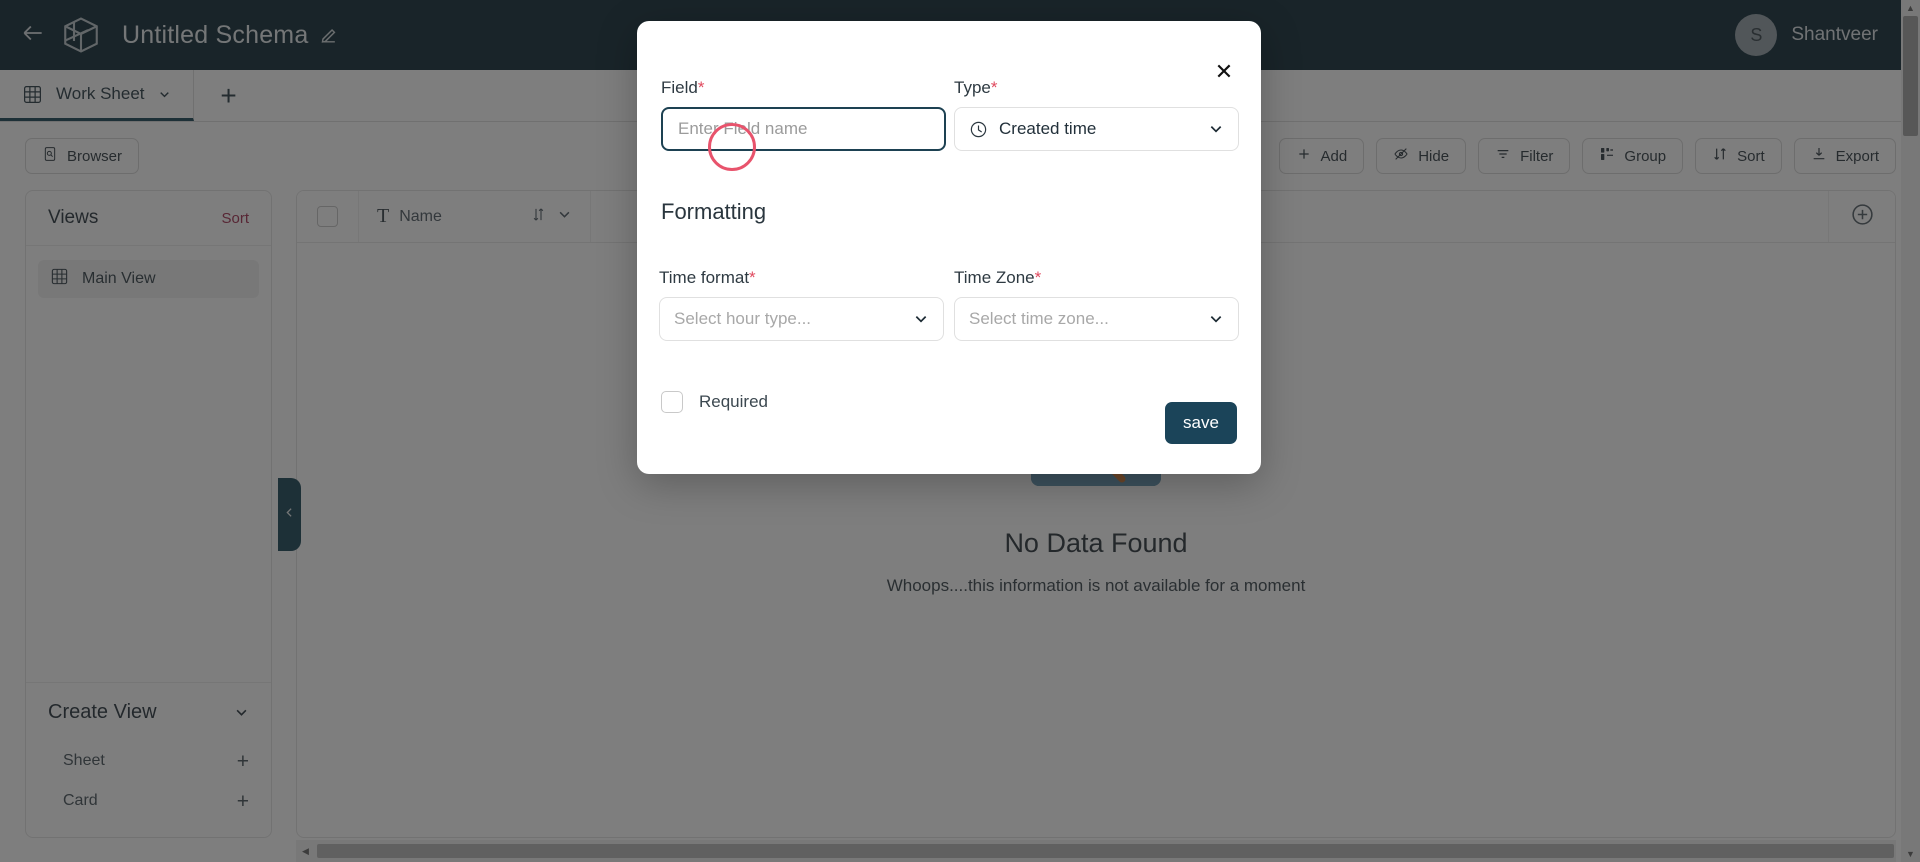 Image resolution: width=1920 pixels, height=862 pixels. What do you see at coordinates (976, 87) in the screenshot?
I see `field-type-label: Type*` at bounding box center [976, 87].